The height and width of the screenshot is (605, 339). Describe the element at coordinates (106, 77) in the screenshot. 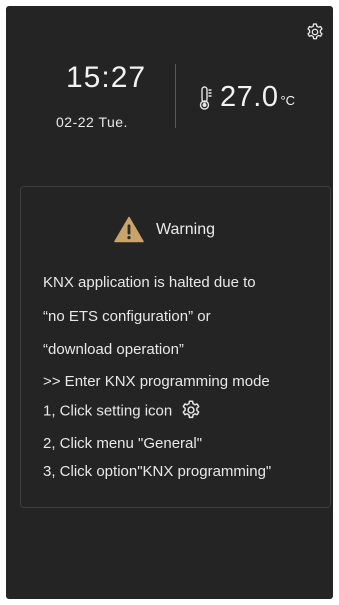

I see `clock-time: 15:27` at that location.